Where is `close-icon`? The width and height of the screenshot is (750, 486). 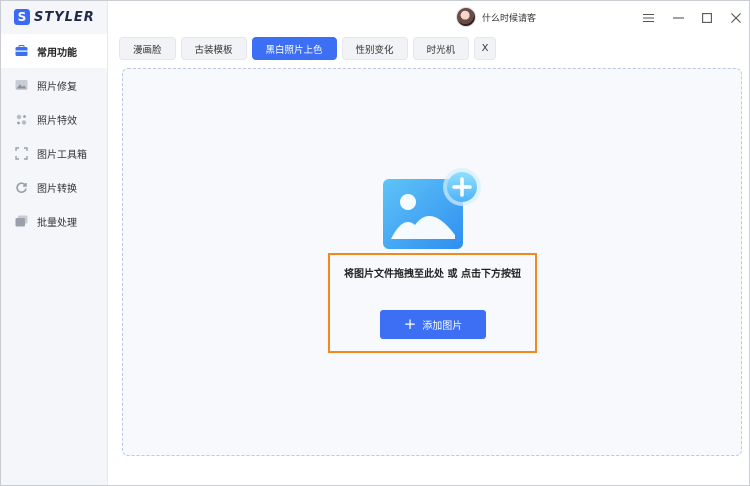
close-icon is located at coordinates (736, 17).